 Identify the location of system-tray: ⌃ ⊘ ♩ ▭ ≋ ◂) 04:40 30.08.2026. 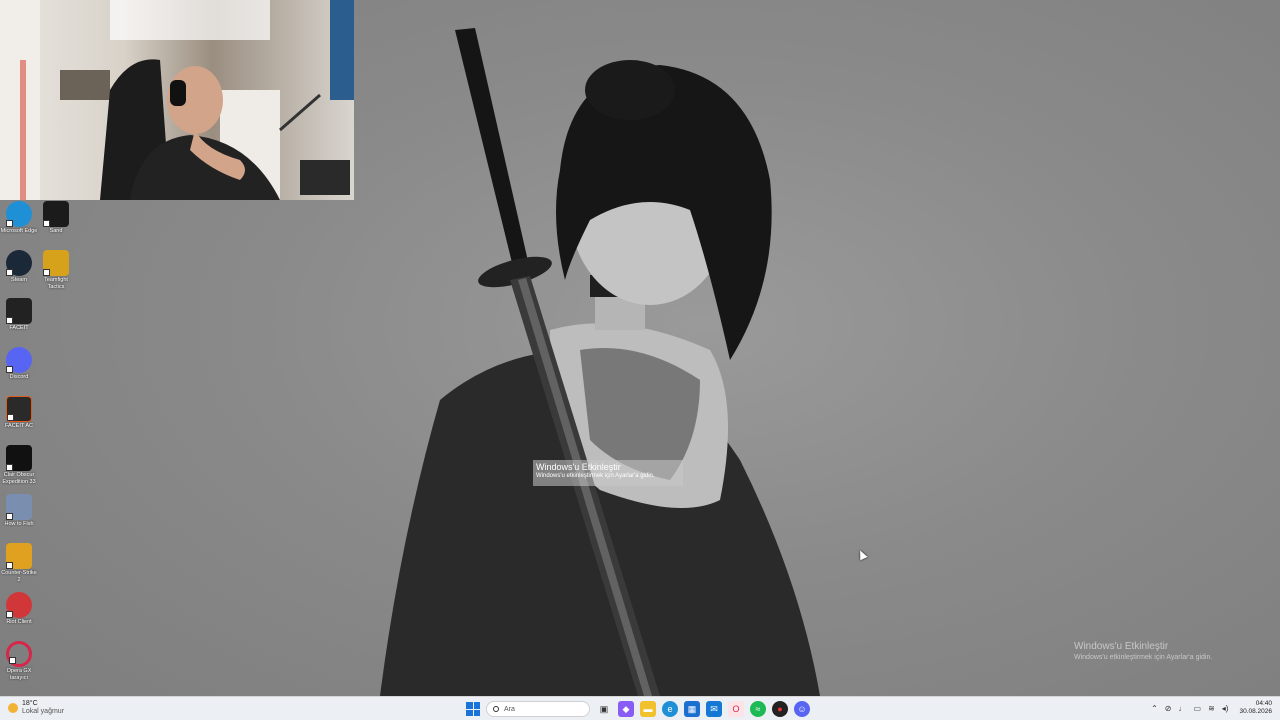
(1211, 708).